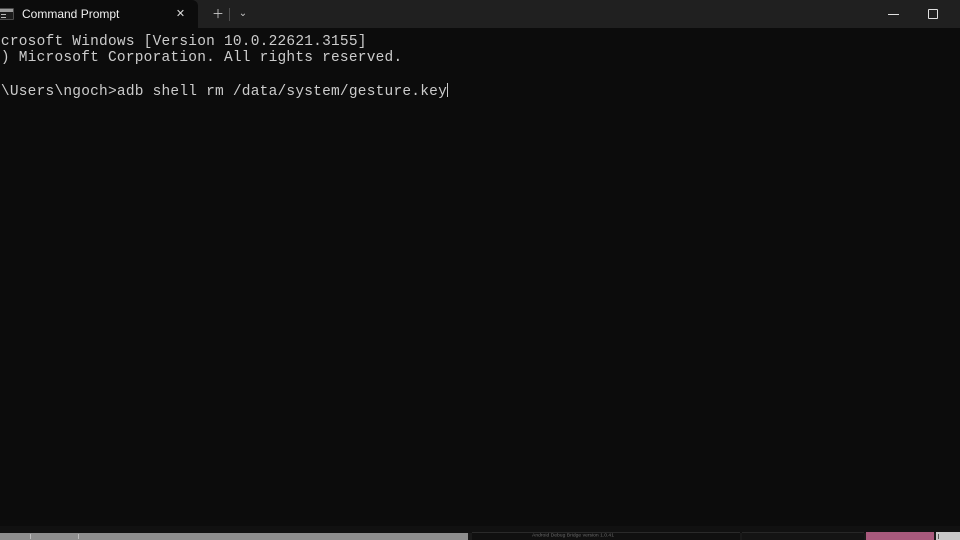  What do you see at coordinates (218, 14) in the screenshot?
I see `new-tab-icon: ＋` at bounding box center [218, 14].